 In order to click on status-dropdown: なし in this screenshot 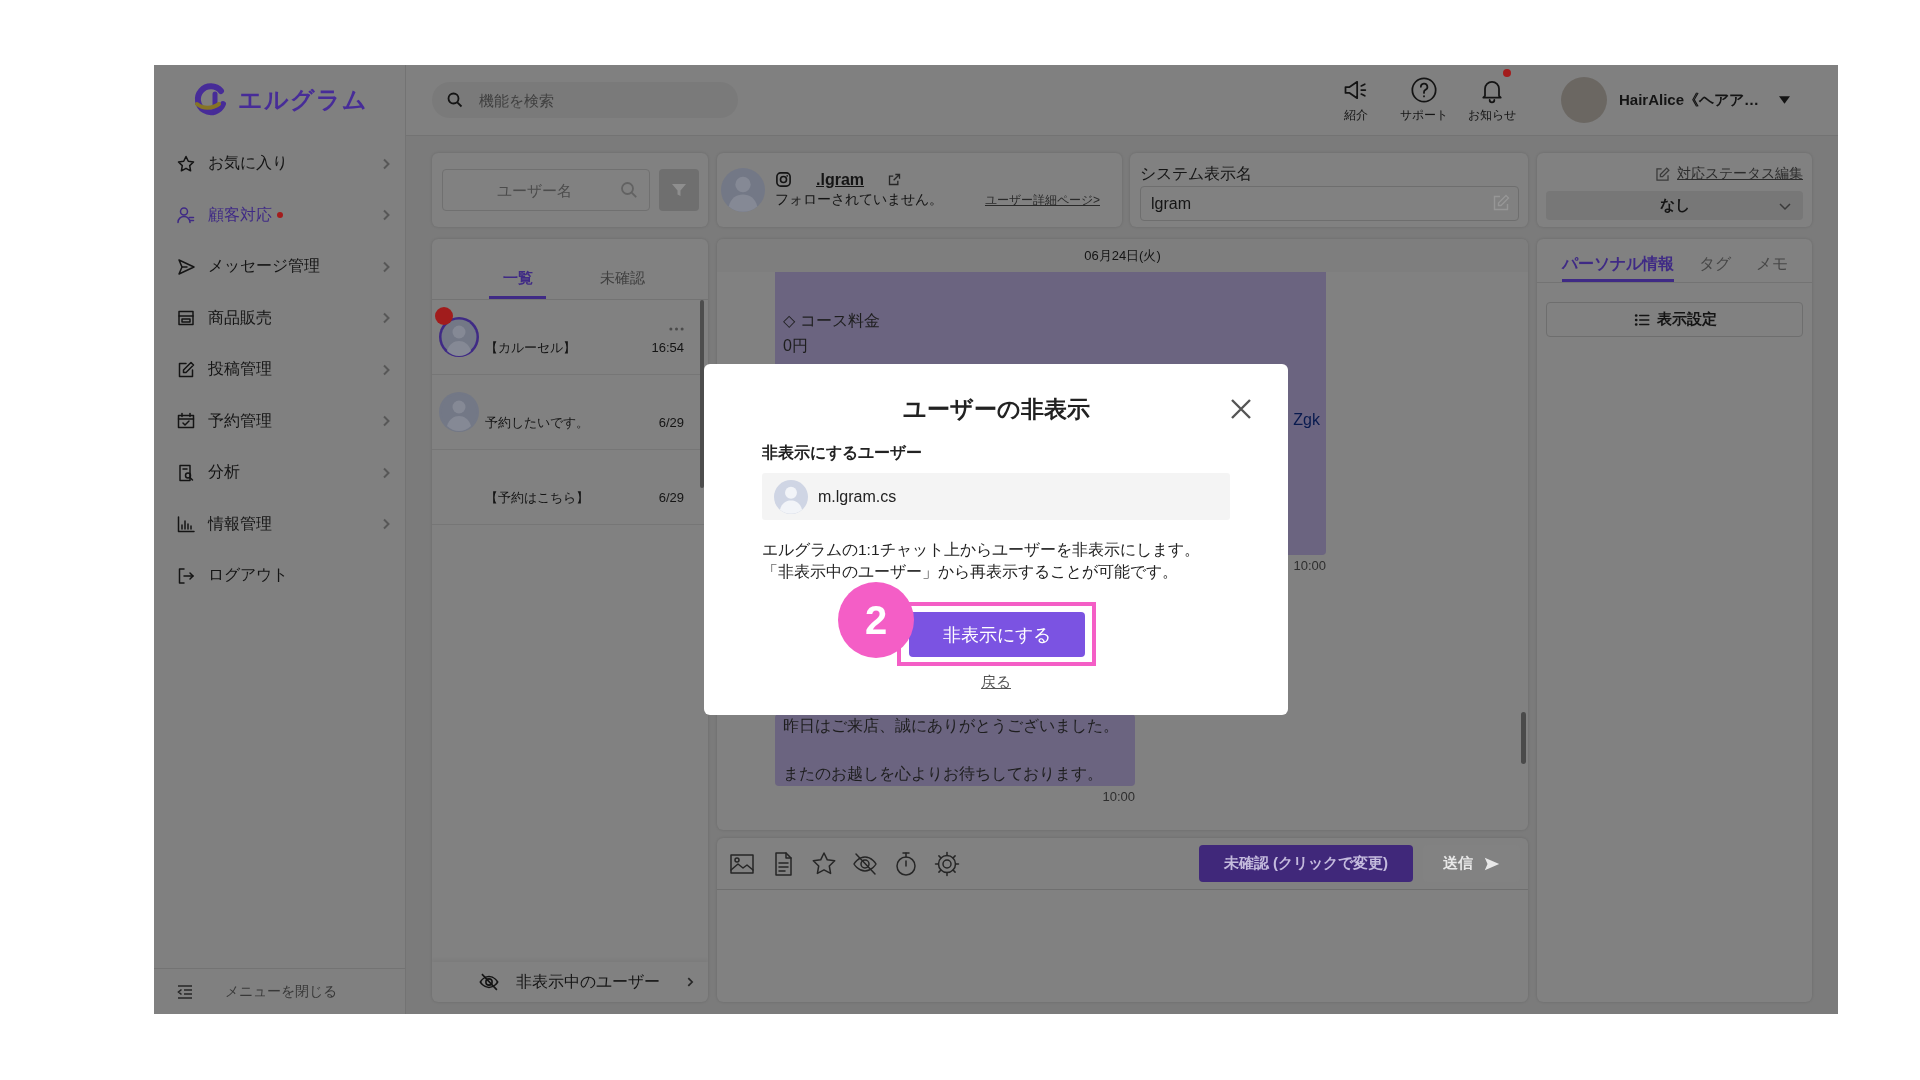, I will do `click(1674, 205)`.